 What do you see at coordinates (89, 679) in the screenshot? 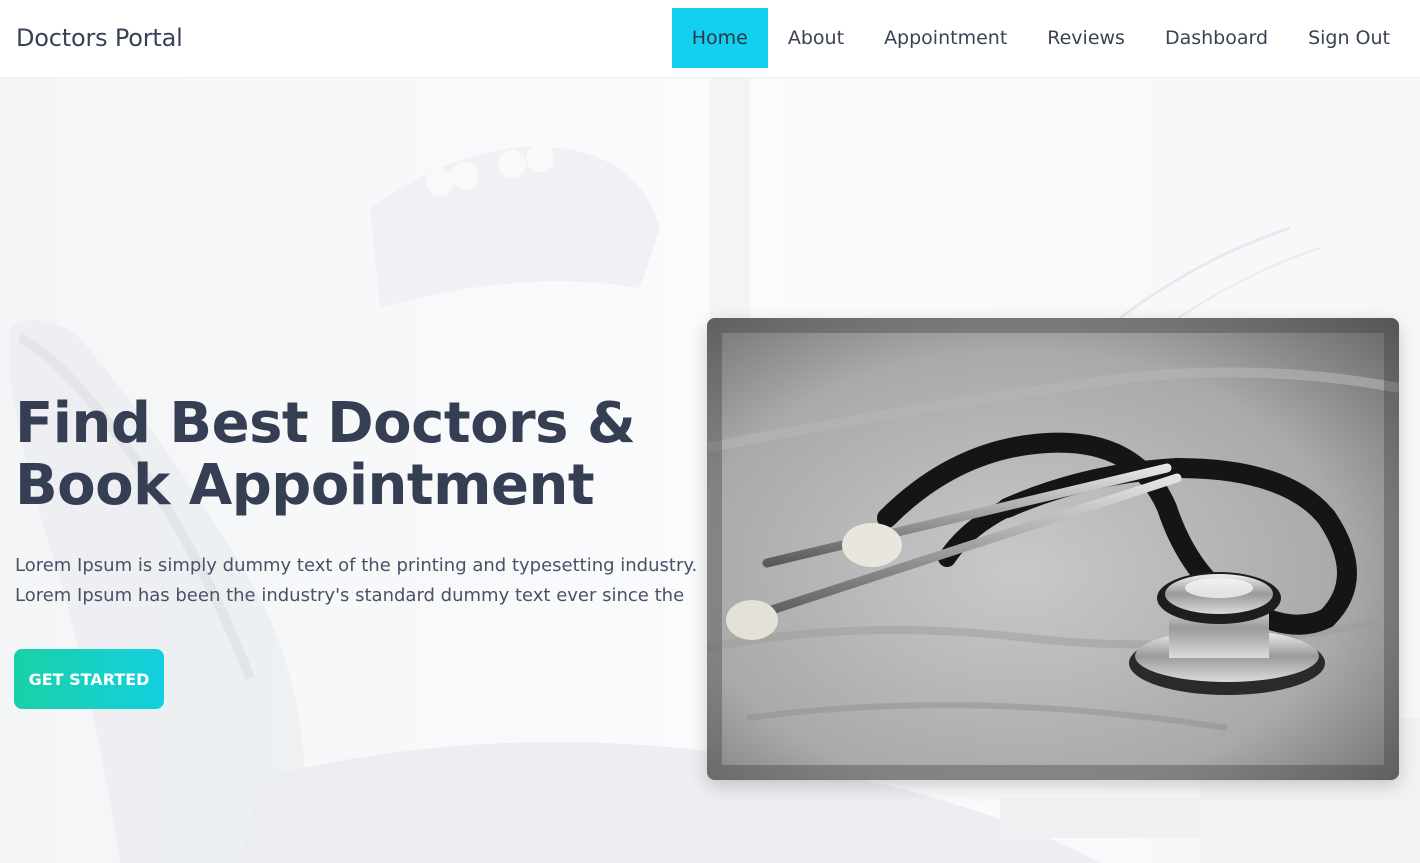
I see `get-started-button: GET STARTED` at bounding box center [89, 679].